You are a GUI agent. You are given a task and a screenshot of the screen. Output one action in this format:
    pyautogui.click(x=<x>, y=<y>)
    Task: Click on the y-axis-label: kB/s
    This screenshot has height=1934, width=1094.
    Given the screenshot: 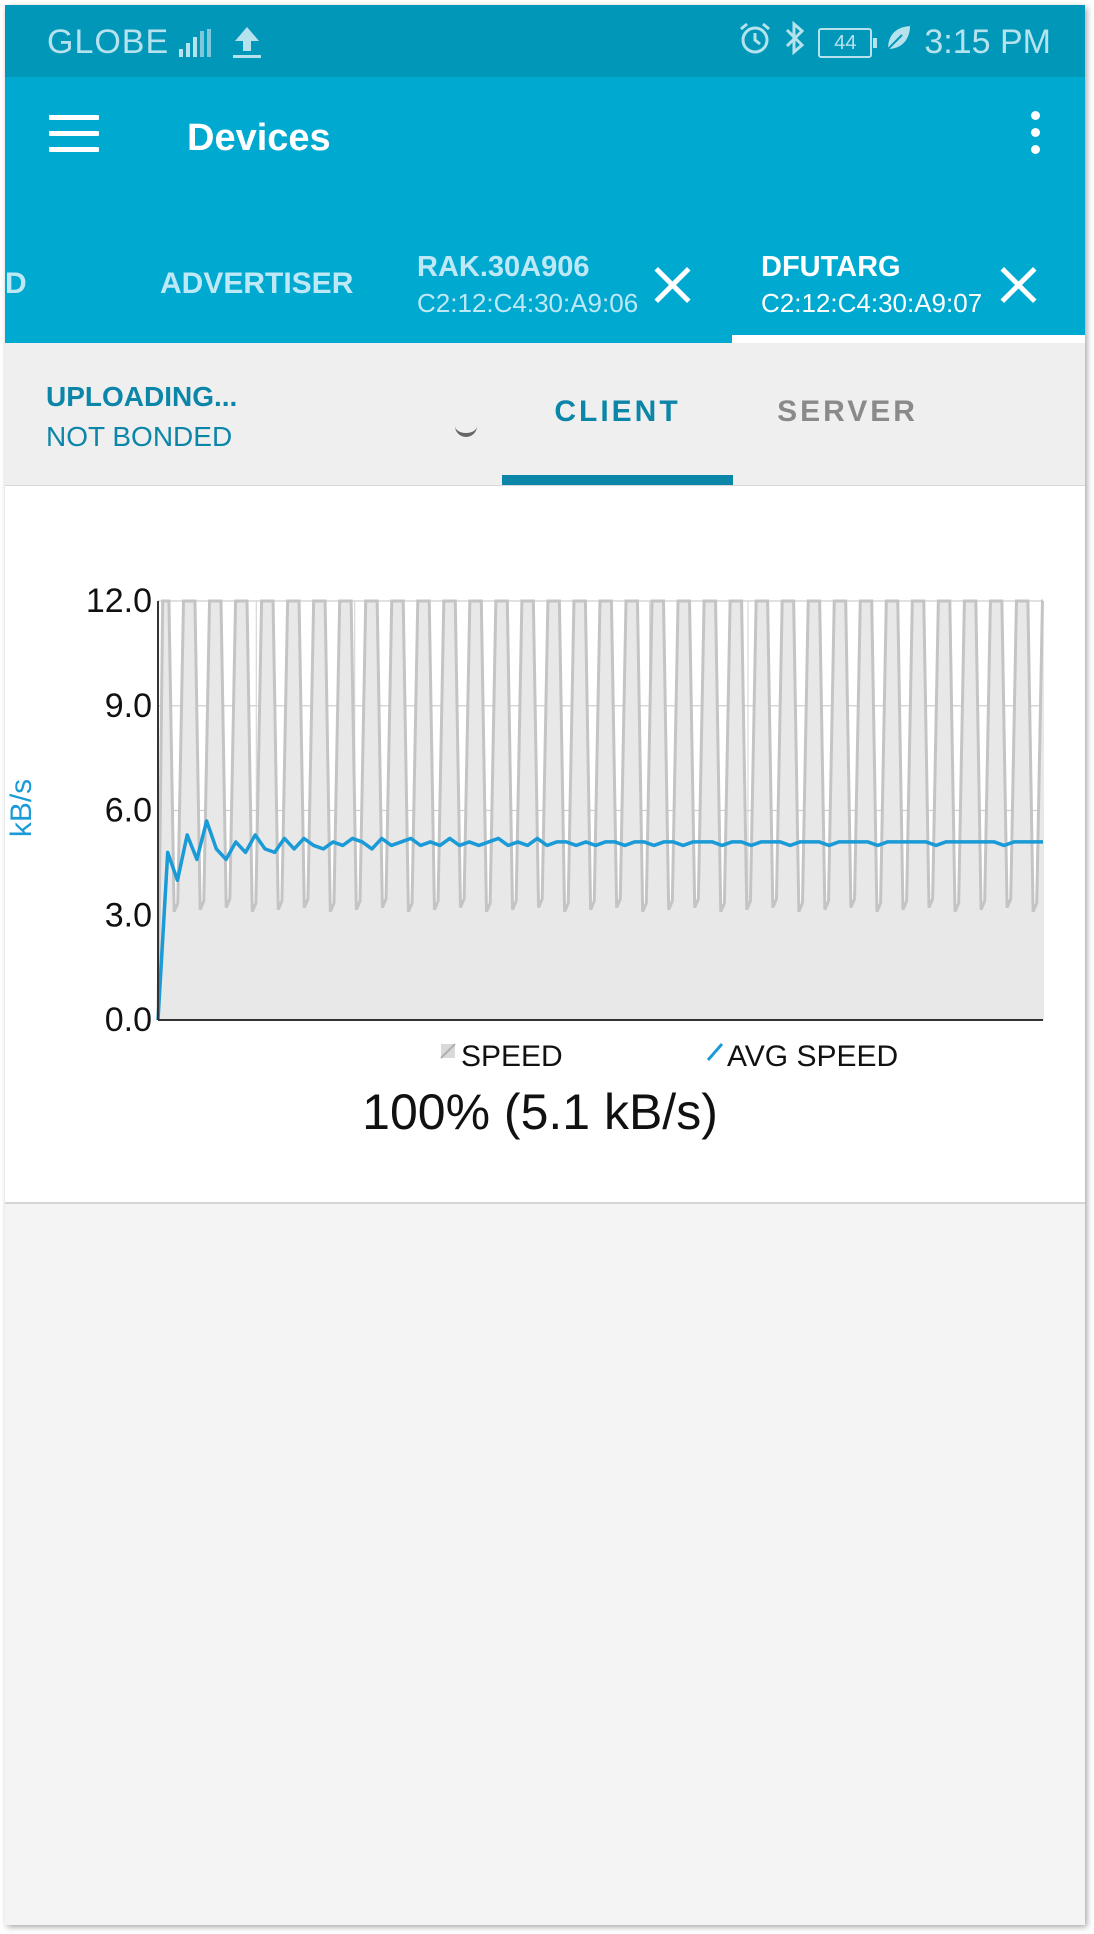 What is the action you would take?
    pyautogui.click(x=21, y=808)
    